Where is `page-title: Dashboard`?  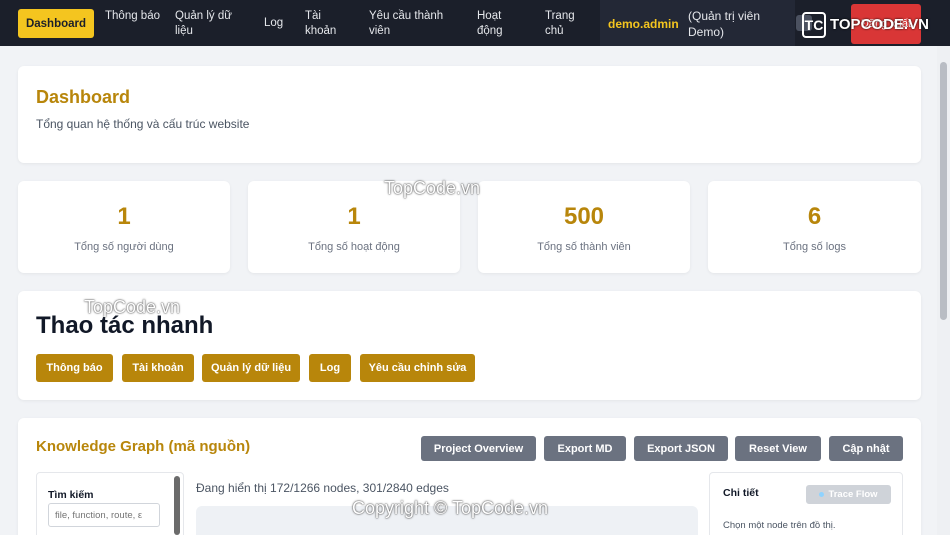 page-title: Dashboard is located at coordinates (83, 97).